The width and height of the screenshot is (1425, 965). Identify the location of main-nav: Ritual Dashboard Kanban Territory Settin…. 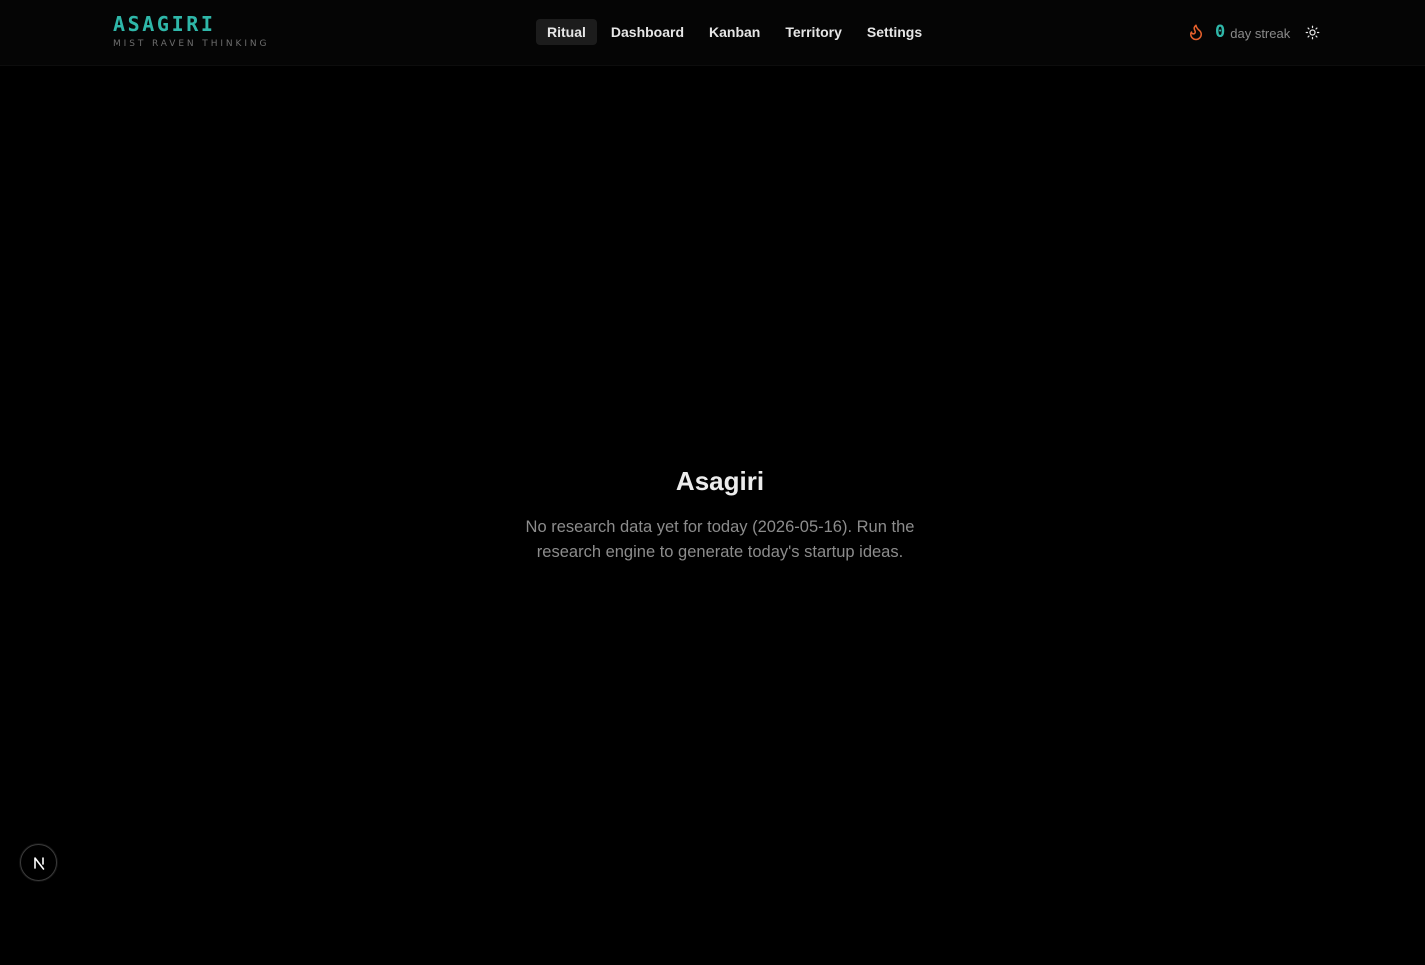
(736, 32).